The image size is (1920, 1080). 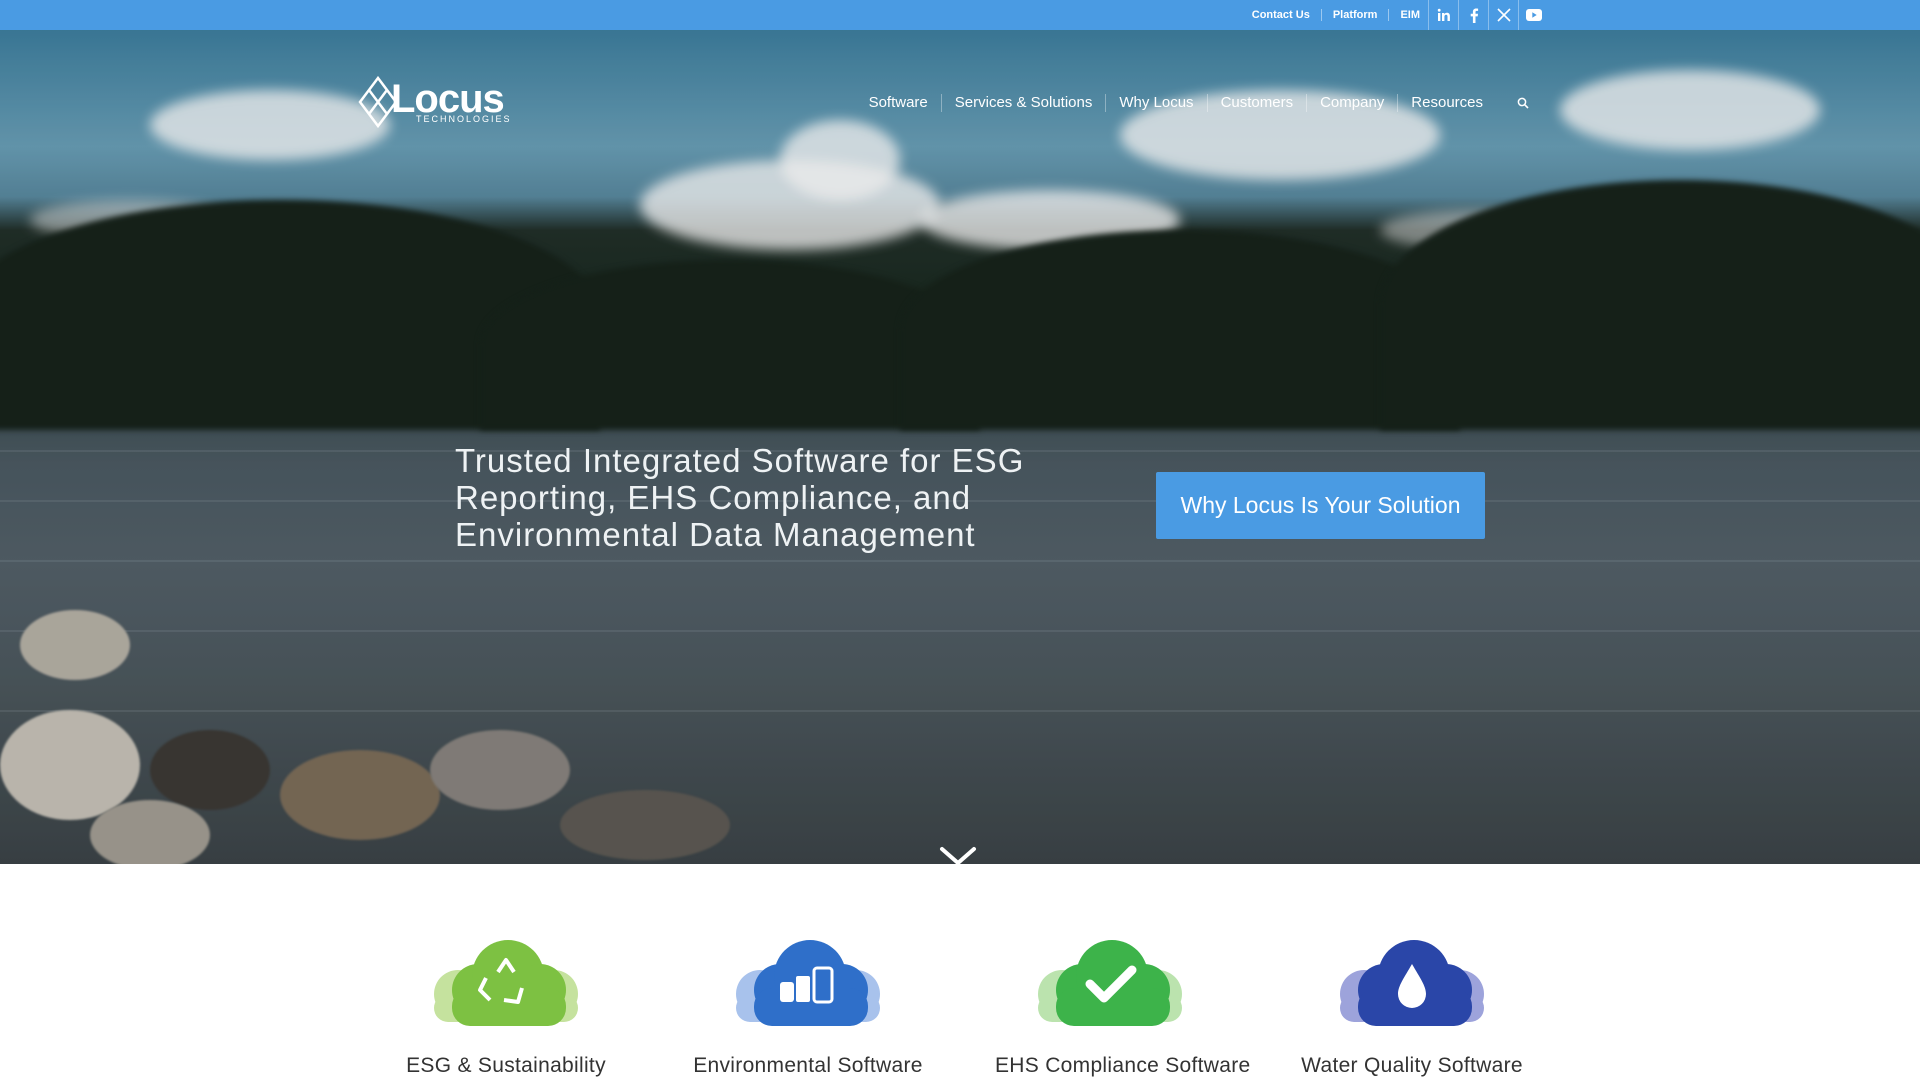 What do you see at coordinates (506, 983) in the screenshot?
I see `recycle-icon` at bounding box center [506, 983].